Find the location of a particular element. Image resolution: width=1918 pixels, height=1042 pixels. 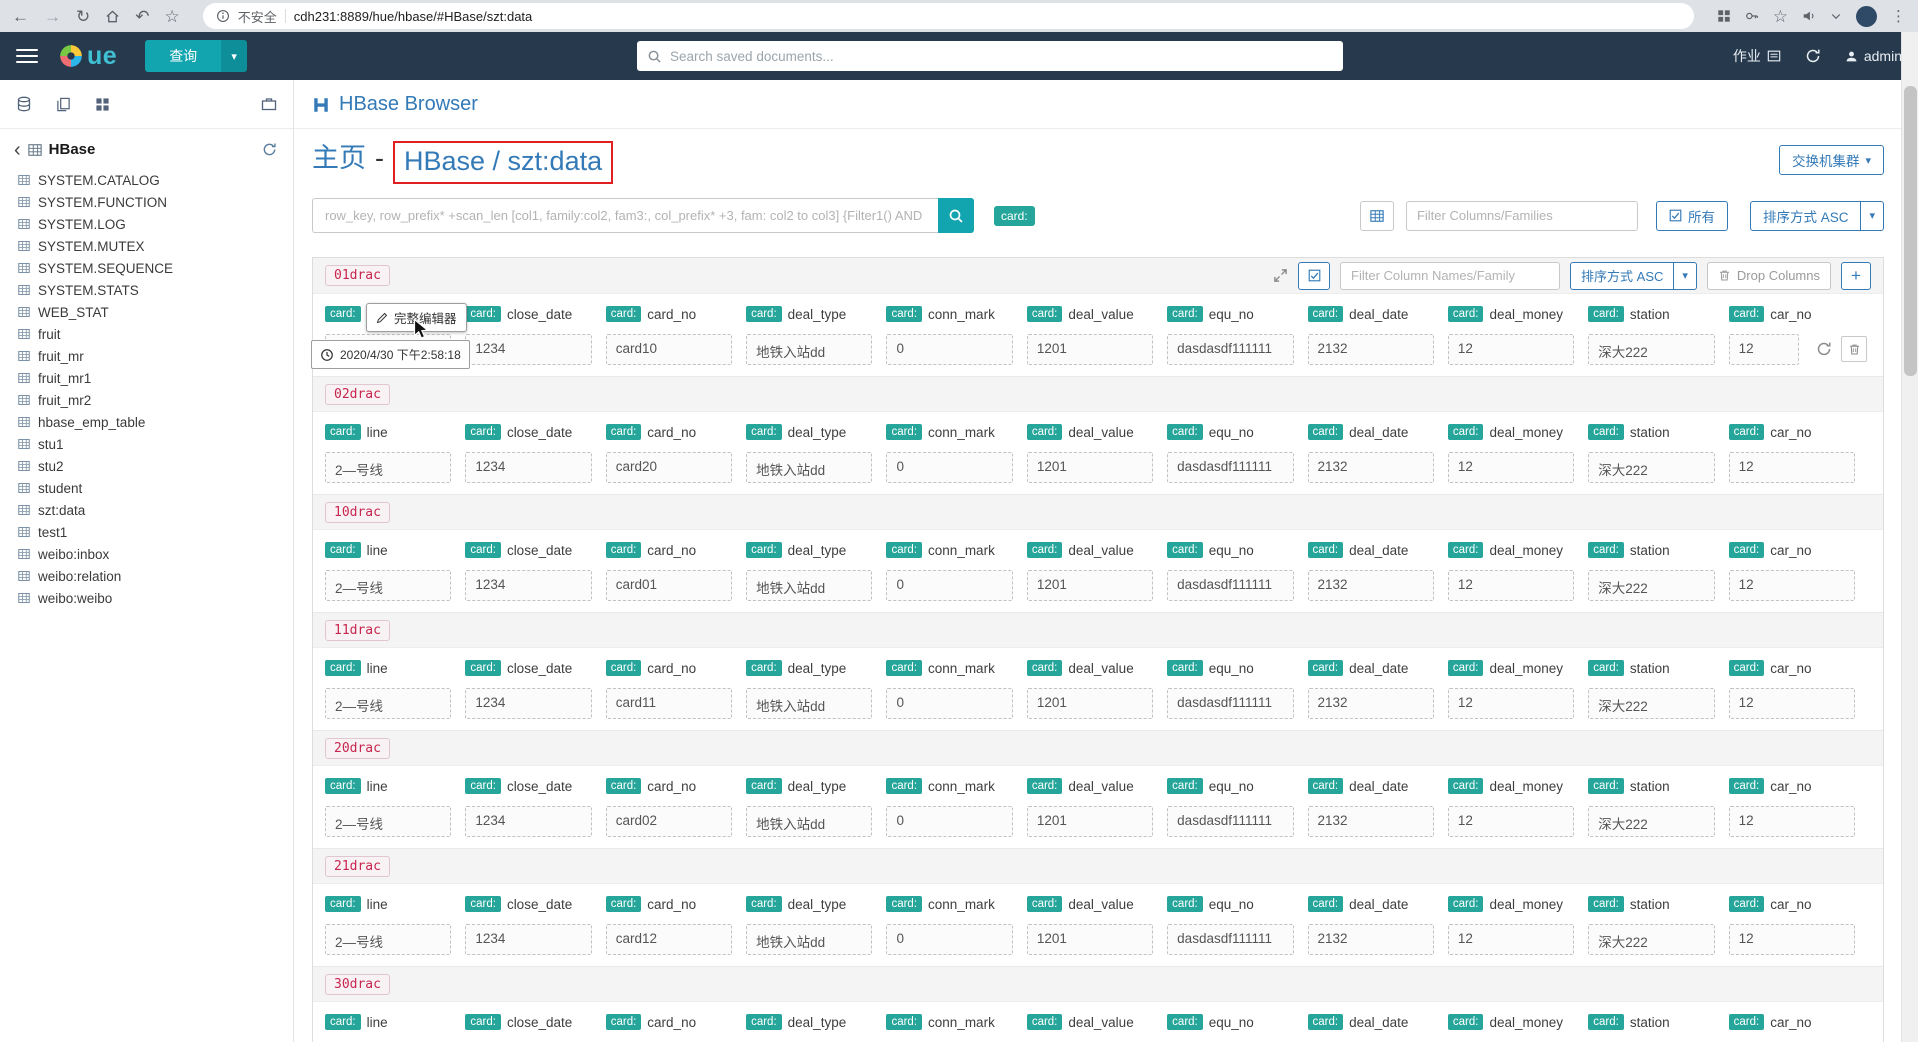

search-button is located at coordinates (956, 216).